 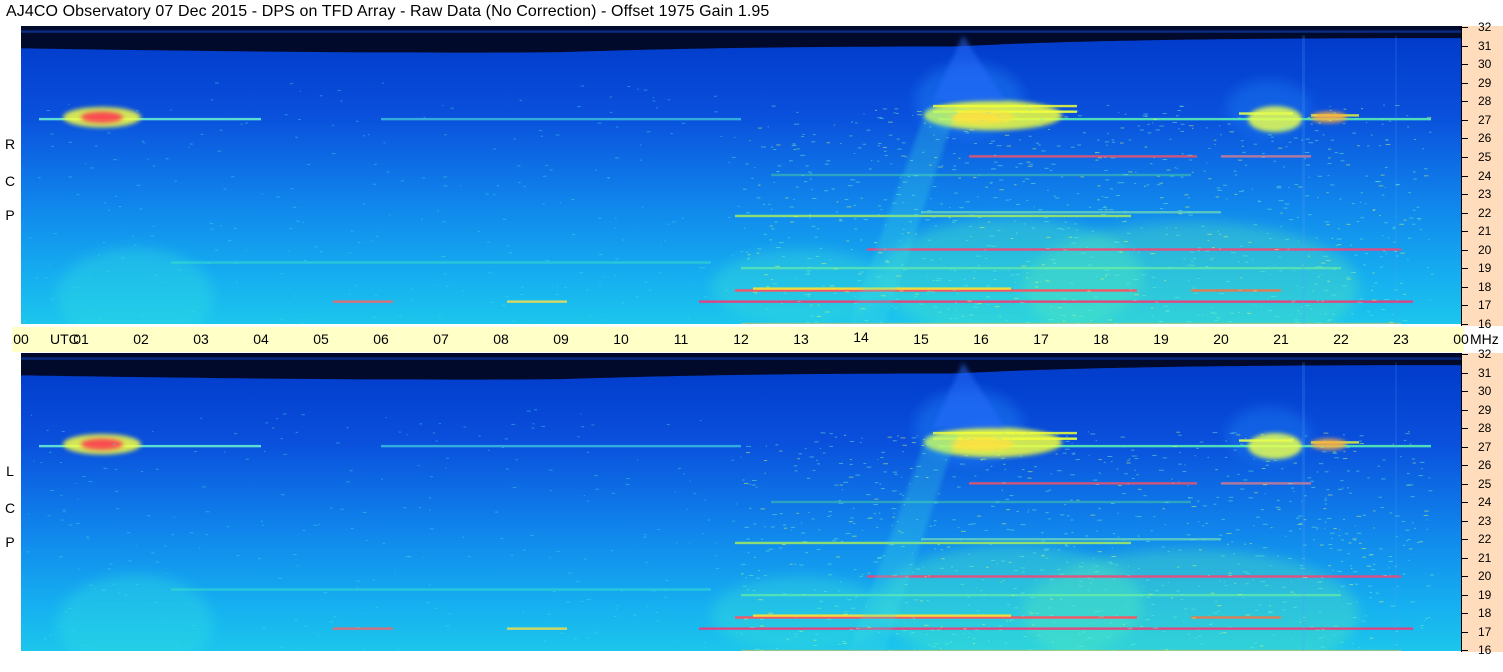 What do you see at coordinates (561, 339) in the screenshot?
I see `utc-hour-label: 09` at bounding box center [561, 339].